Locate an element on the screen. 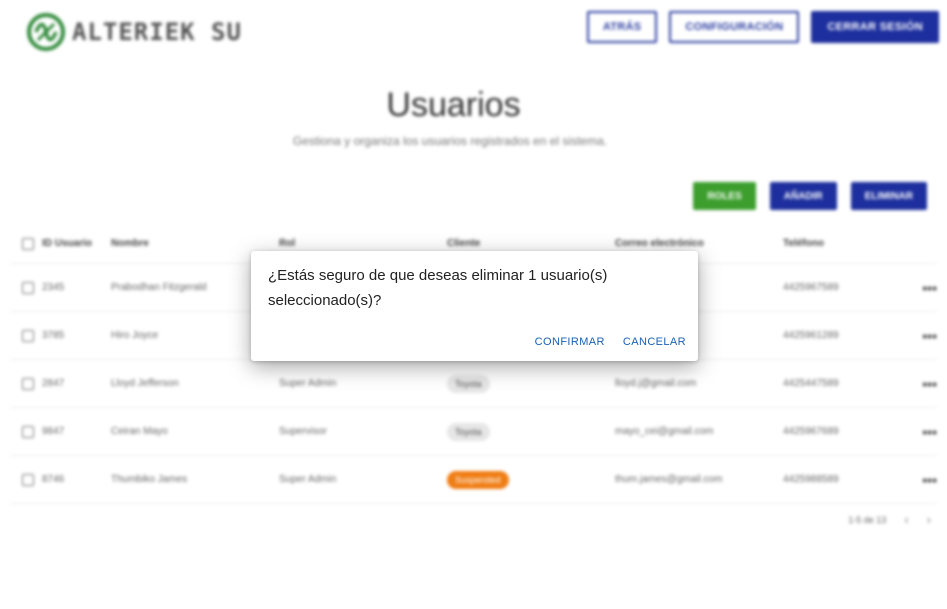 Image resolution: width=947 pixels, height=609 pixels. add-user-button: AÑADIR is located at coordinates (803, 196).